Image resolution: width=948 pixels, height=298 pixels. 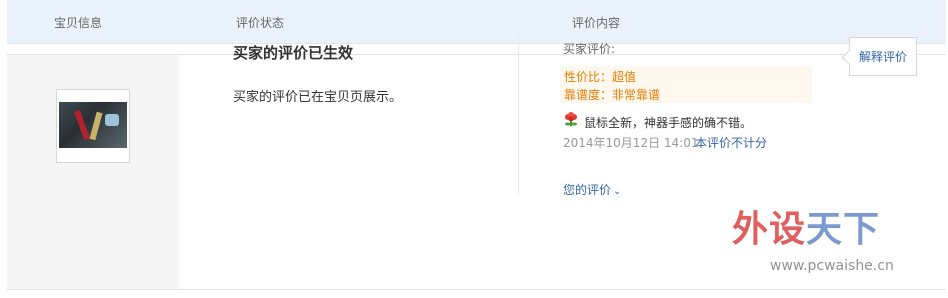 What do you see at coordinates (293, 53) in the screenshot?
I see `status-title: 买家的评价已生效` at bounding box center [293, 53].